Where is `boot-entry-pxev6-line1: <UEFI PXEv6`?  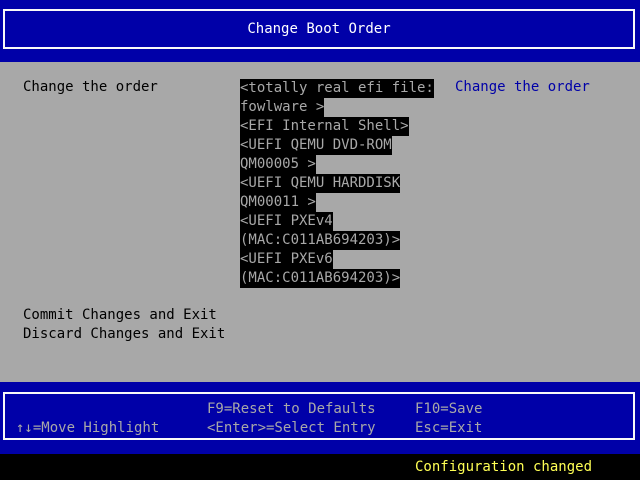
boot-entry-pxev6-line1: <UEFI PXEv6 is located at coordinates (286, 259).